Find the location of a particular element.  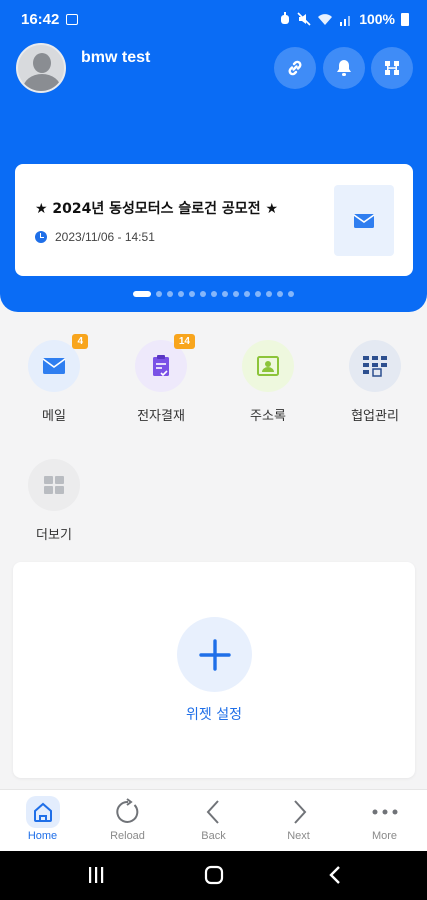

nav-home: Home is located at coordinates (42, 821).